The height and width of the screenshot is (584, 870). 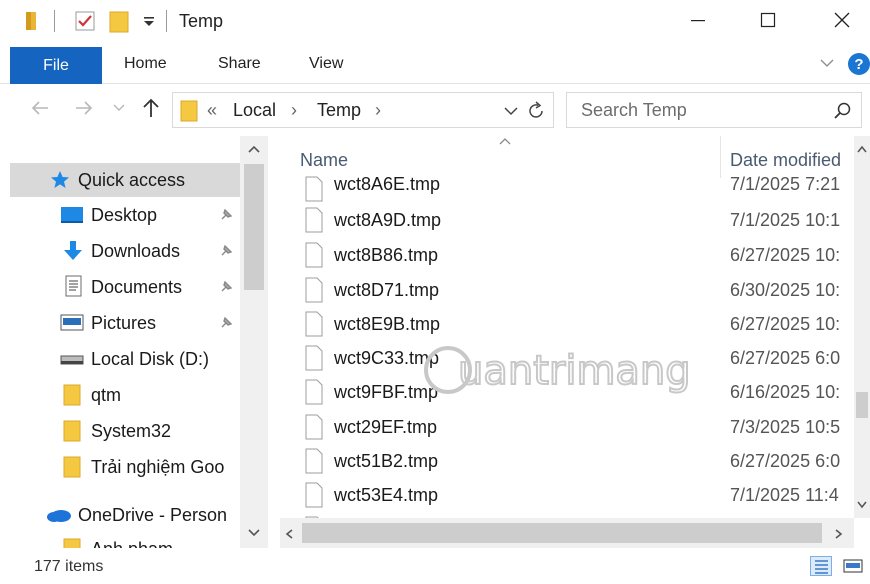 I want to click on scroll-right-icon, so click(x=839, y=534).